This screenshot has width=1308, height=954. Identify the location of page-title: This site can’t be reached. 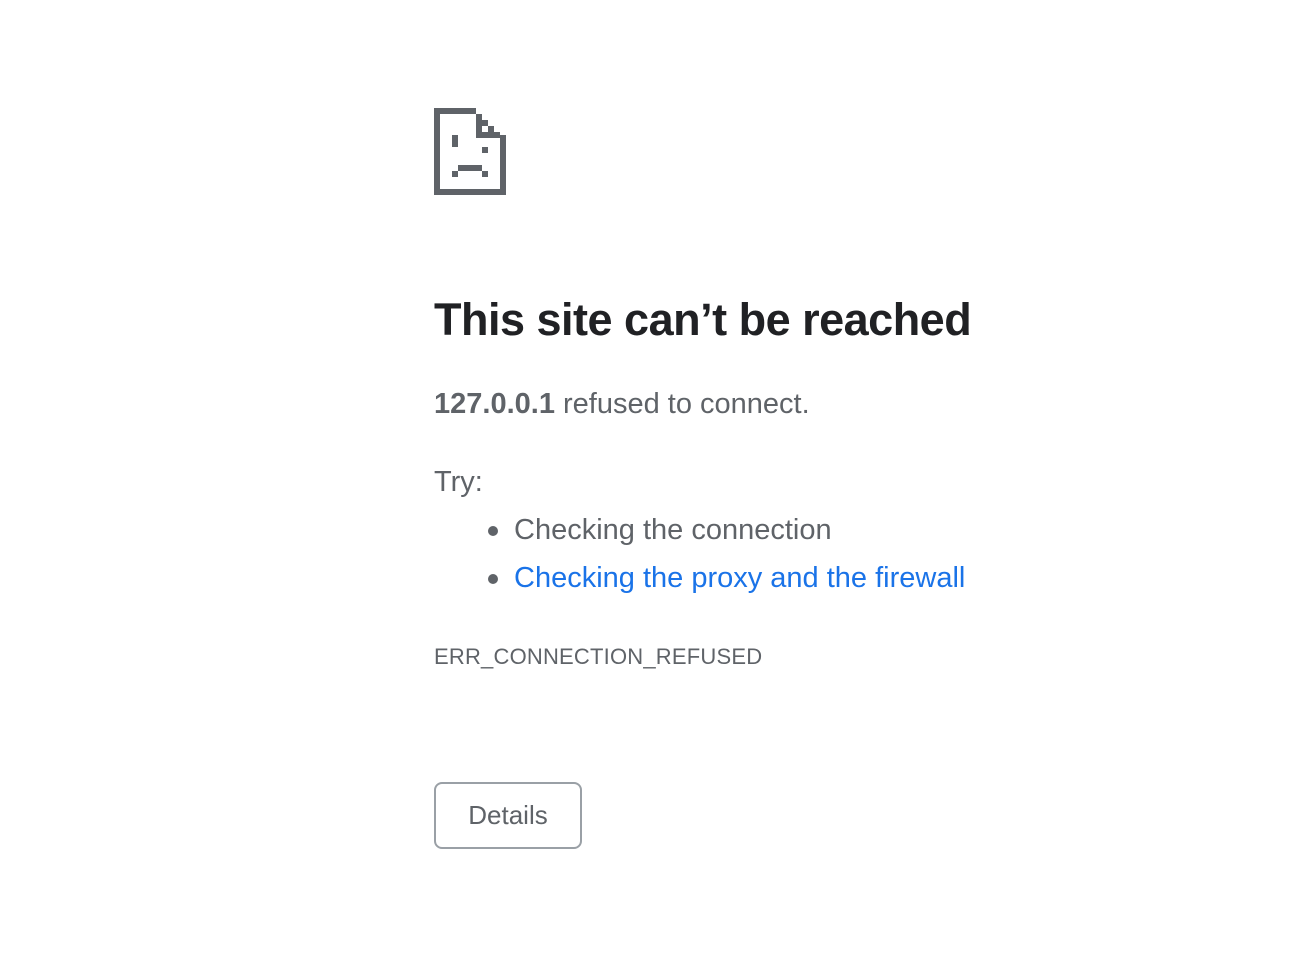
(703, 319).